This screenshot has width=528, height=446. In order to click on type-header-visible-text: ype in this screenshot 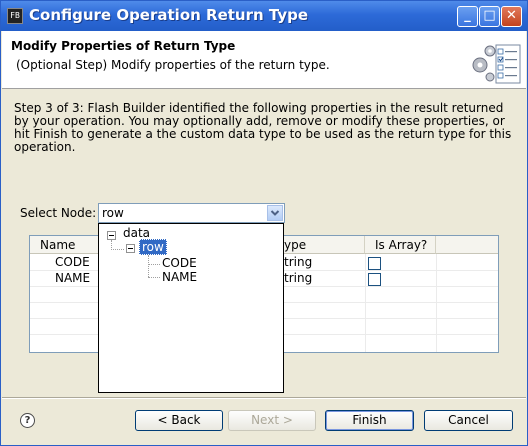, I will do `click(295, 245)`.